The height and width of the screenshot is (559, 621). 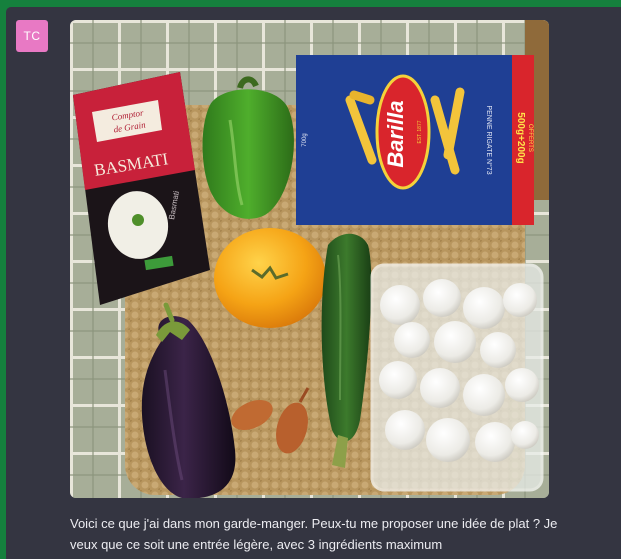 What do you see at coordinates (489, 139) in the screenshot?
I see `pasta-product-label: PENNE RIGATE N°73` at bounding box center [489, 139].